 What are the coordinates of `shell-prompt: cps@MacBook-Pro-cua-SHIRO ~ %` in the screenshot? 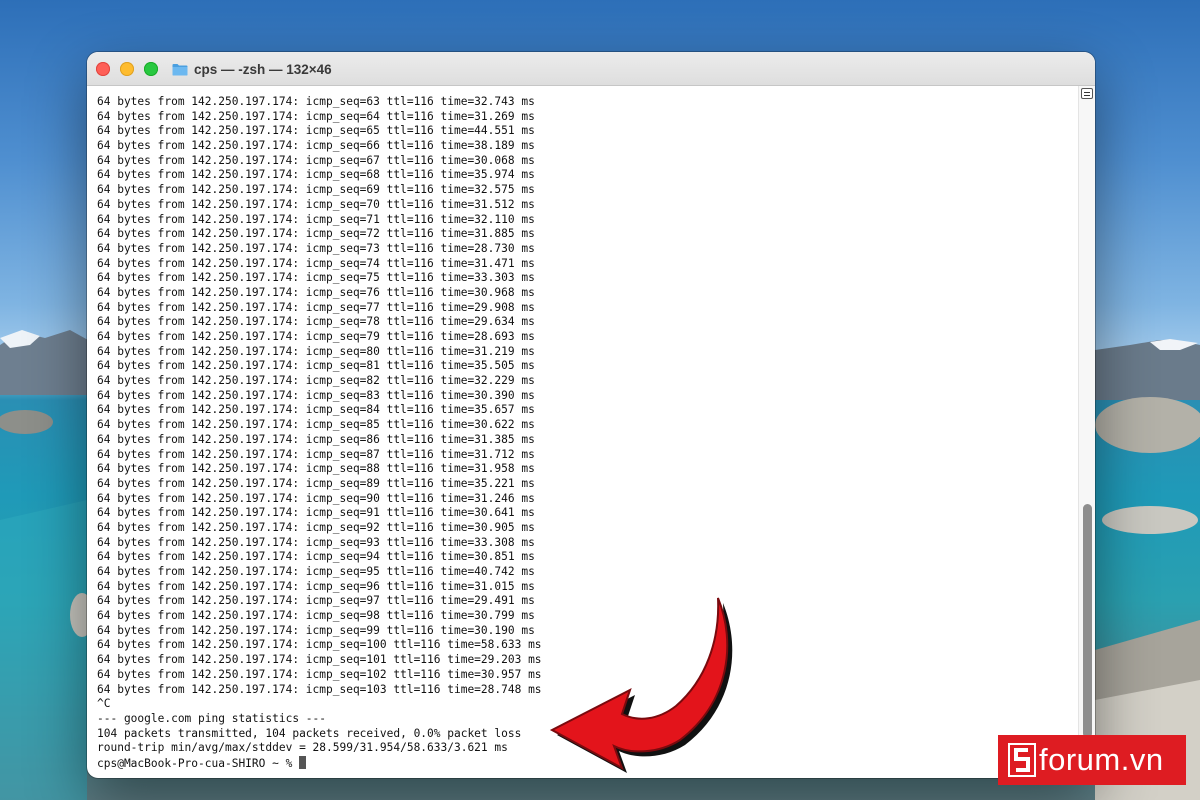 It's located at (198, 763).